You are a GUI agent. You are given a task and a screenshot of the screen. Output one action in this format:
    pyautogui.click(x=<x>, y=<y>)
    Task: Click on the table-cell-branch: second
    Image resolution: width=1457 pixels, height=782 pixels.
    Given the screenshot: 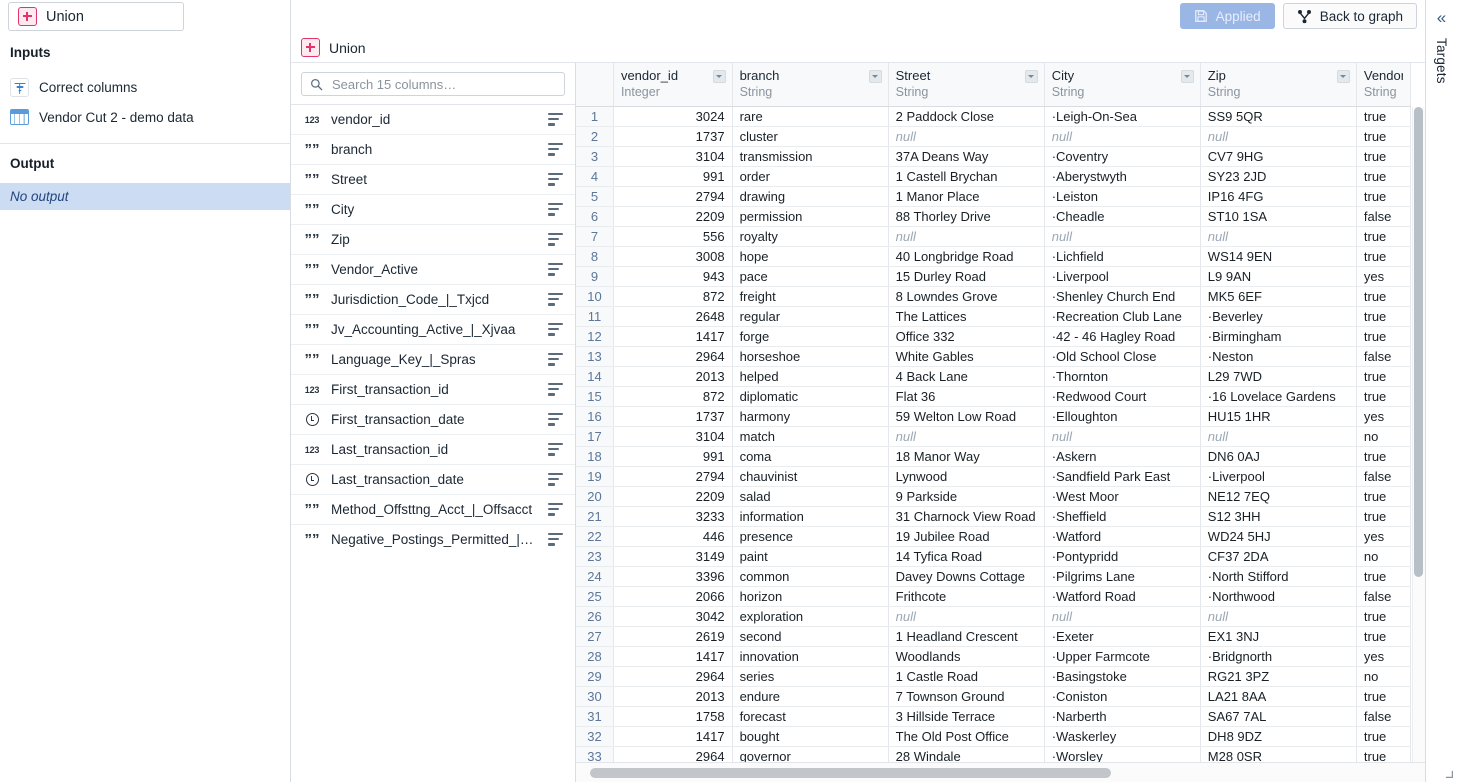 What is the action you would take?
    pyautogui.click(x=810, y=636)
    